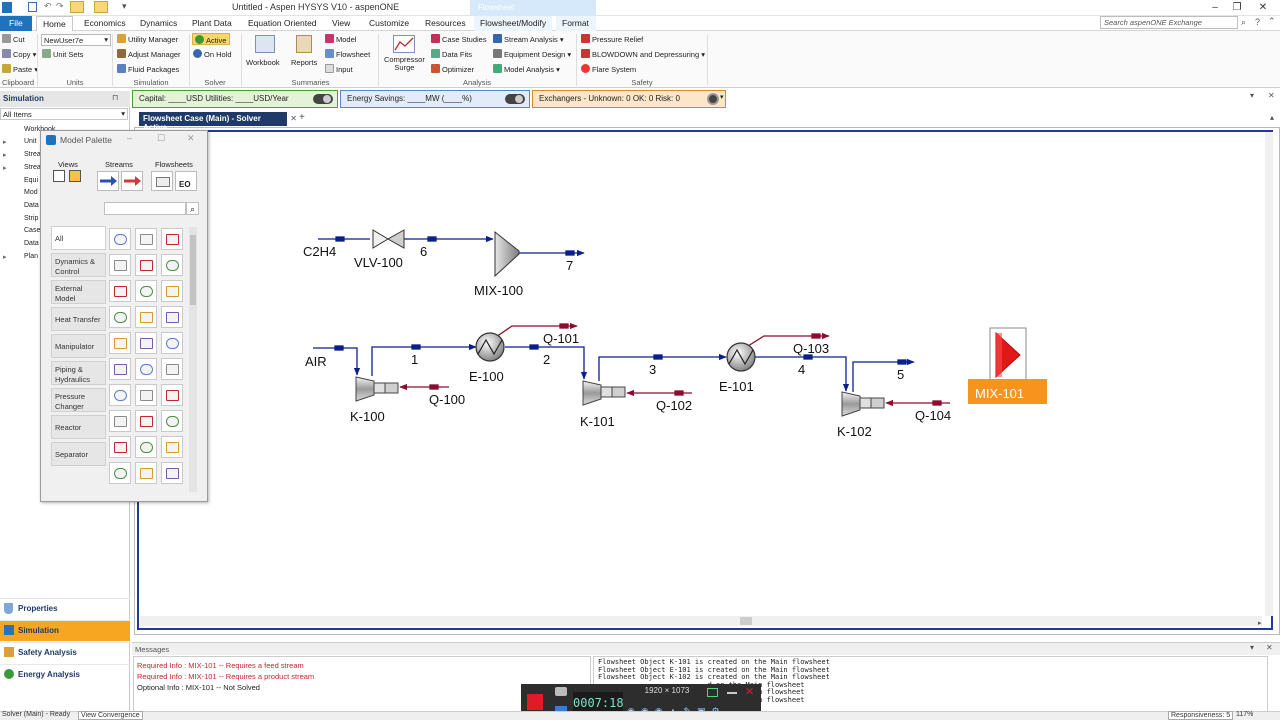 The image size is (1280, 720). I want to click on palette-search-input, so click(145, 208).